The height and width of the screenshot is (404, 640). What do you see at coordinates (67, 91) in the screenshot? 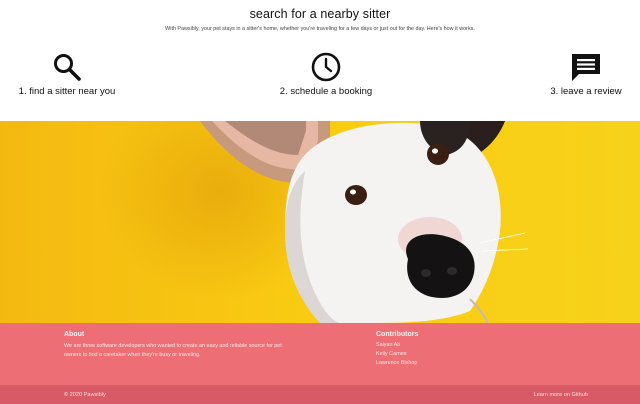
I see `step-label: 1. find a sitter near you` at bounding box center [67, 91].